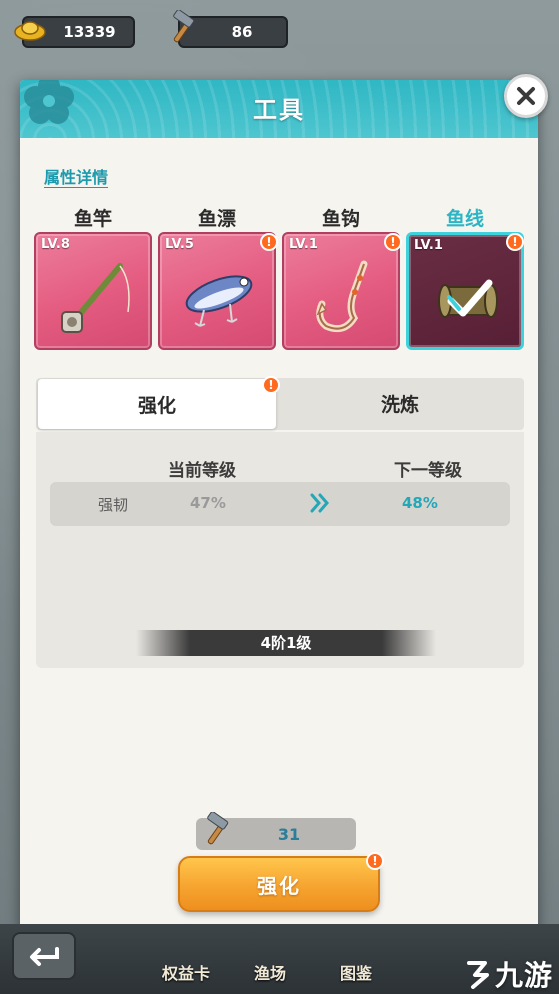 This screenshot has height=994, width=559. Describe the element at coordinates (270, 972) in the screenshot. I see `nav-fishing-ground: 渔场` at that location.